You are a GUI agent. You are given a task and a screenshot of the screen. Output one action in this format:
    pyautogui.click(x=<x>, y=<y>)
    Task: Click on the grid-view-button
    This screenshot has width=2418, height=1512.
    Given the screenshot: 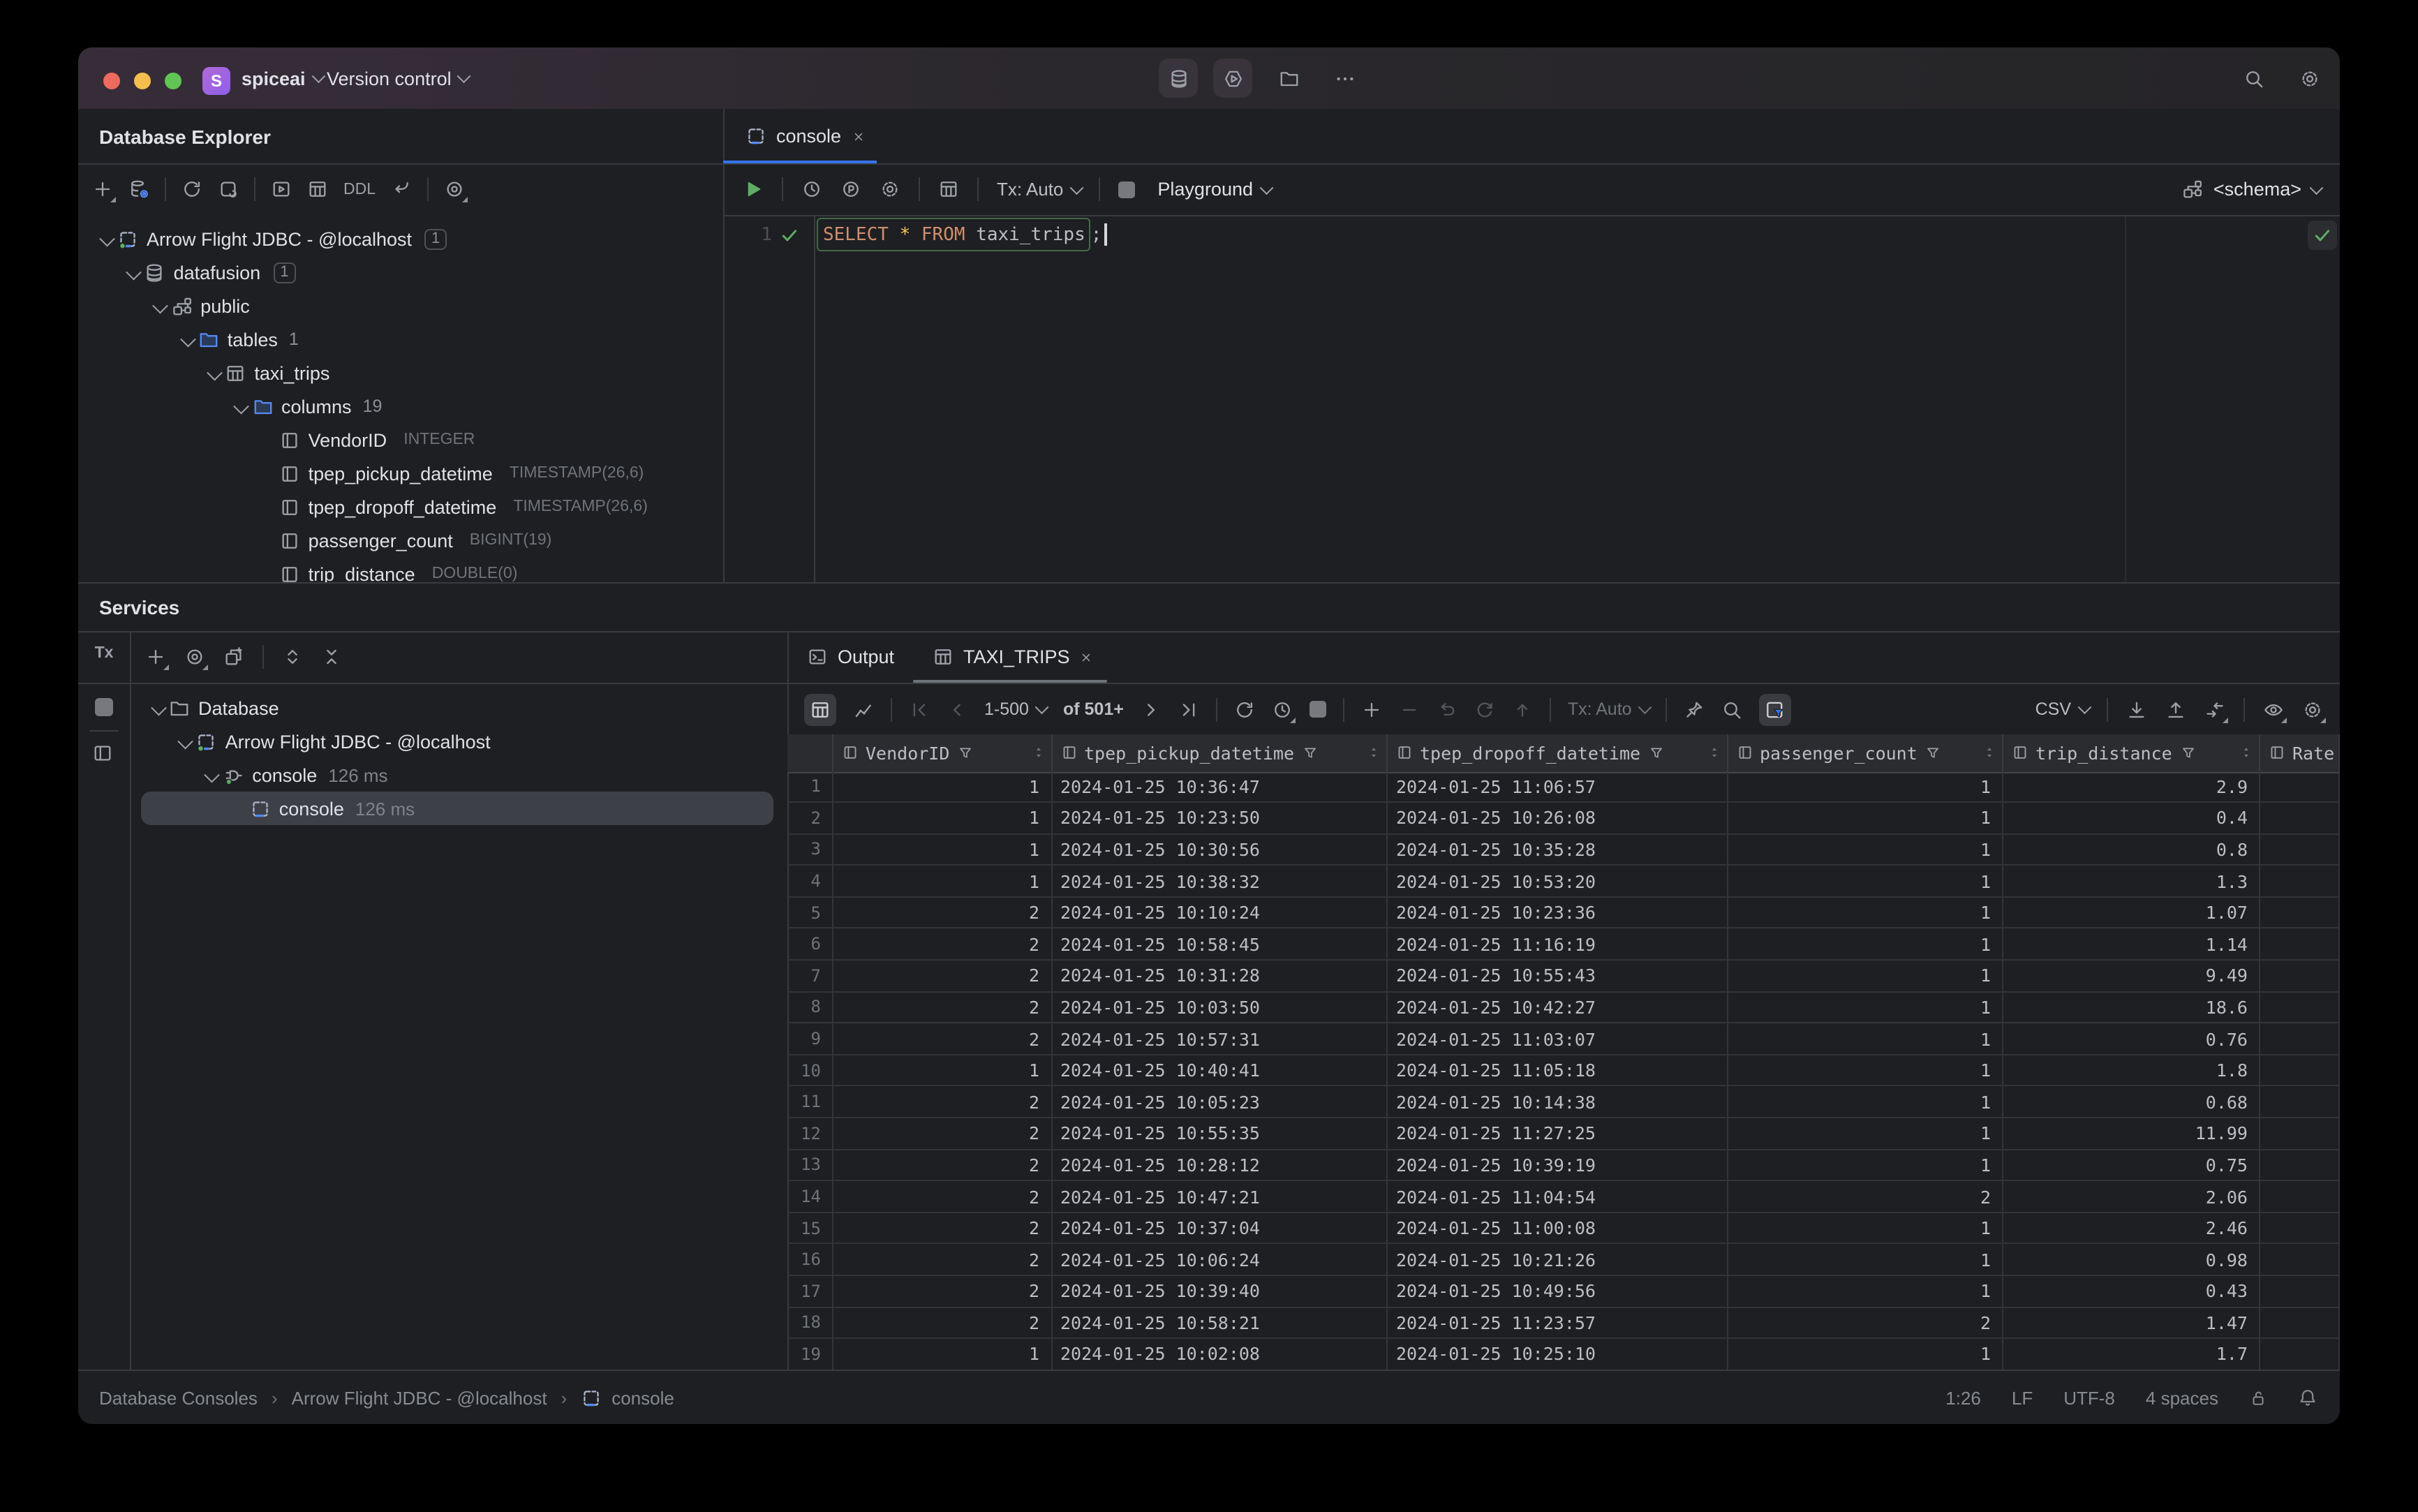 What is the action you would take?
    pyautogui.click(x=820, y=709)
    